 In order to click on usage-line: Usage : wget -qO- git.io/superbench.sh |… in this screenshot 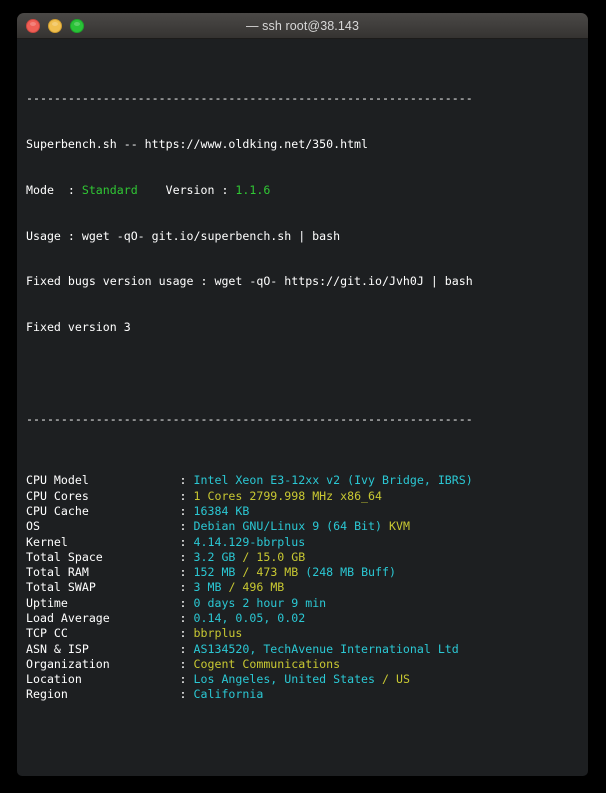, I will do `click(183, 235)`.